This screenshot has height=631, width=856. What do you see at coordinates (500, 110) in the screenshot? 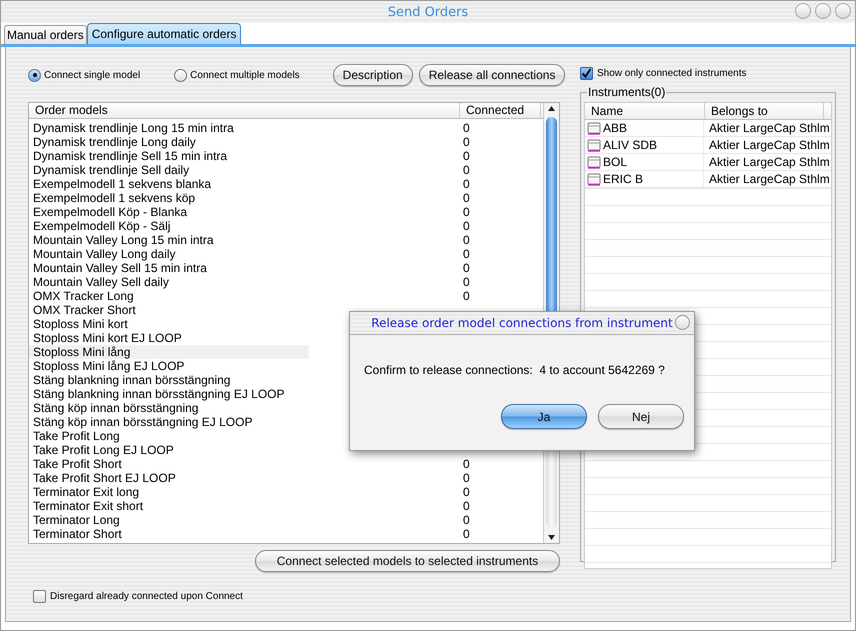
I see `column-header: Connected` at bounding box center [500, 110].